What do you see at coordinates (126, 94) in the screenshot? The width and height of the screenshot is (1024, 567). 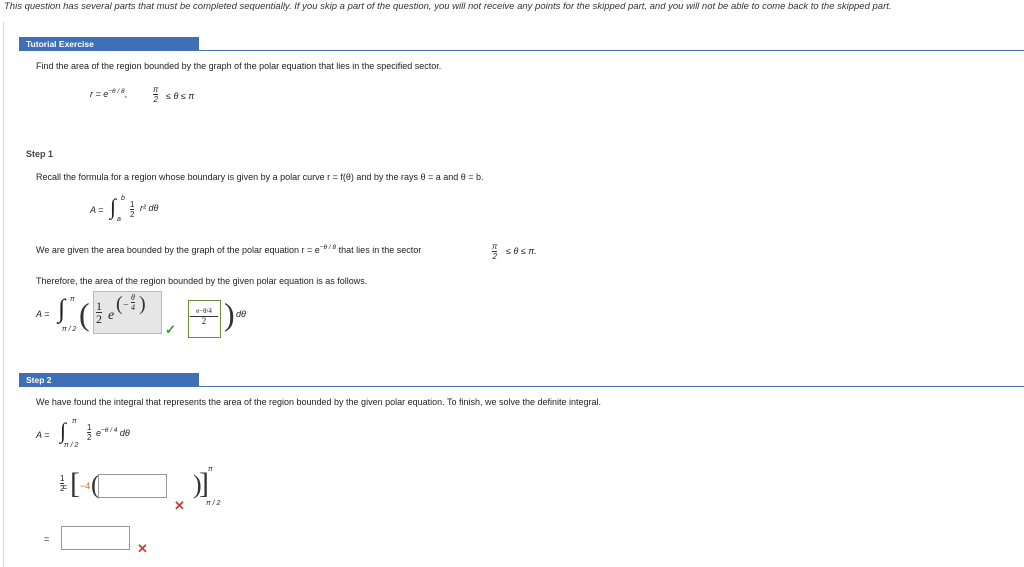 I see `eq-comma: ,` at bounding box center [126, 94].